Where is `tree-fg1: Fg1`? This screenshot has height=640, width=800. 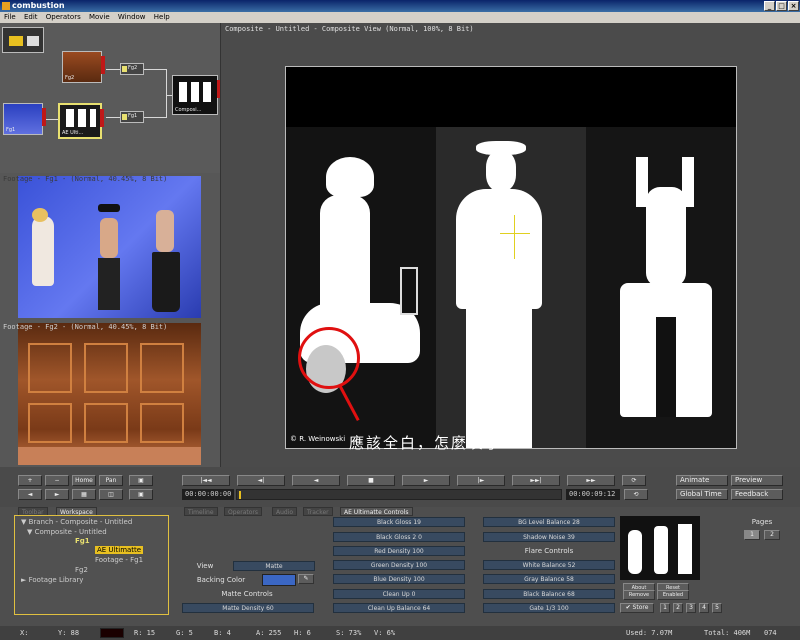 tree-fg1: Fg1 is located at coordinates (82, 541).